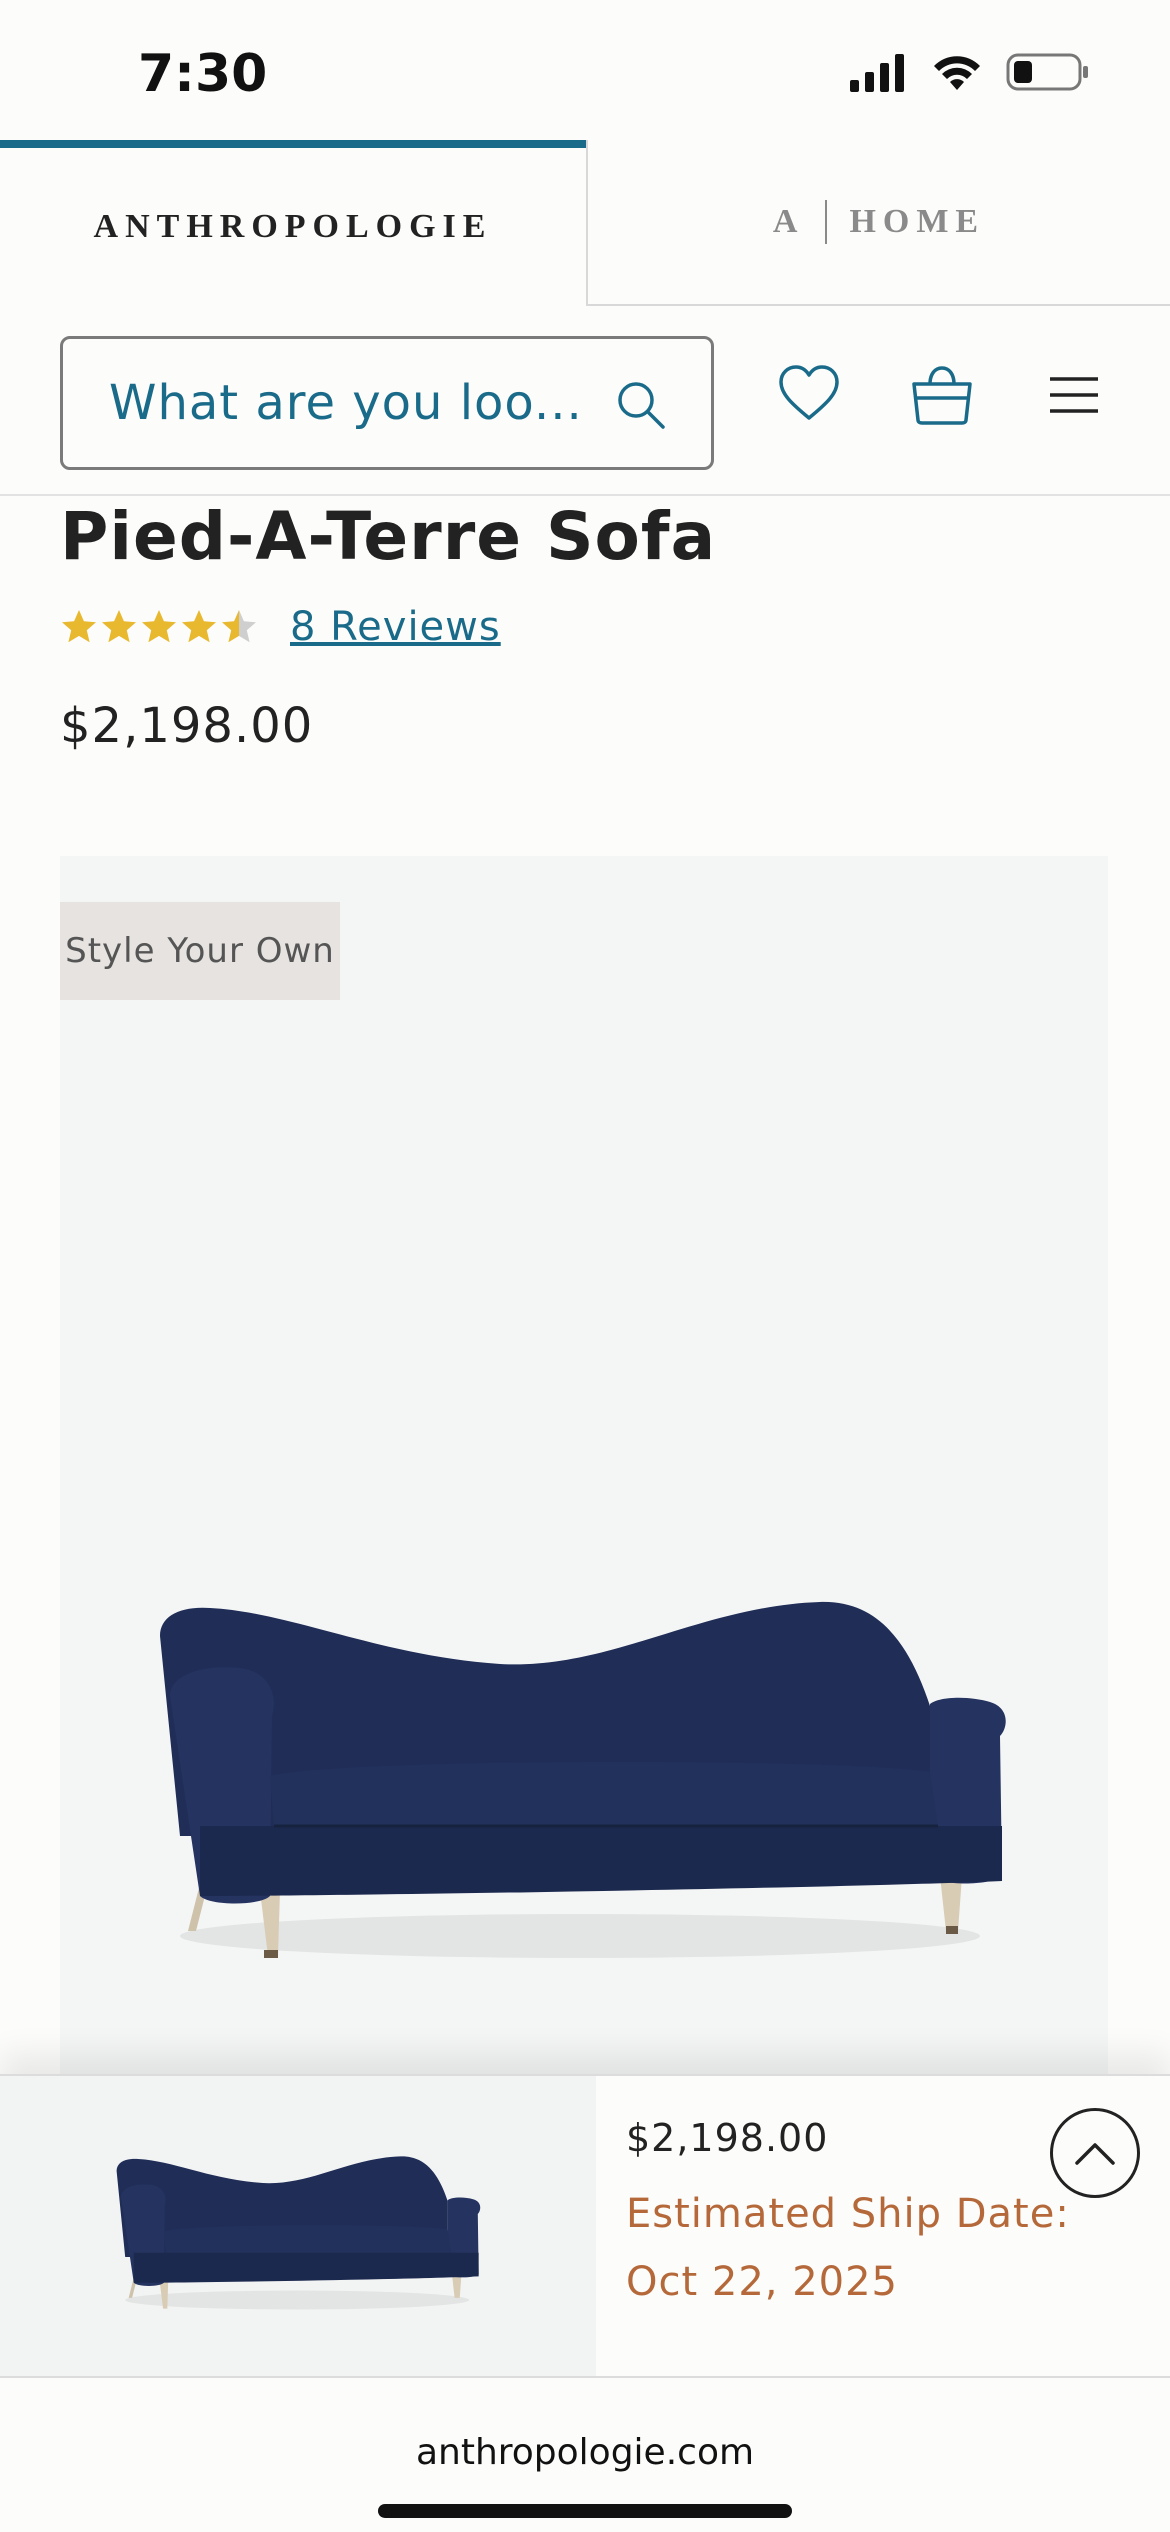 This screenshot has height=2532, width=1170. I want to click on sticky-price: $2,198.00, so click(727, 2138).